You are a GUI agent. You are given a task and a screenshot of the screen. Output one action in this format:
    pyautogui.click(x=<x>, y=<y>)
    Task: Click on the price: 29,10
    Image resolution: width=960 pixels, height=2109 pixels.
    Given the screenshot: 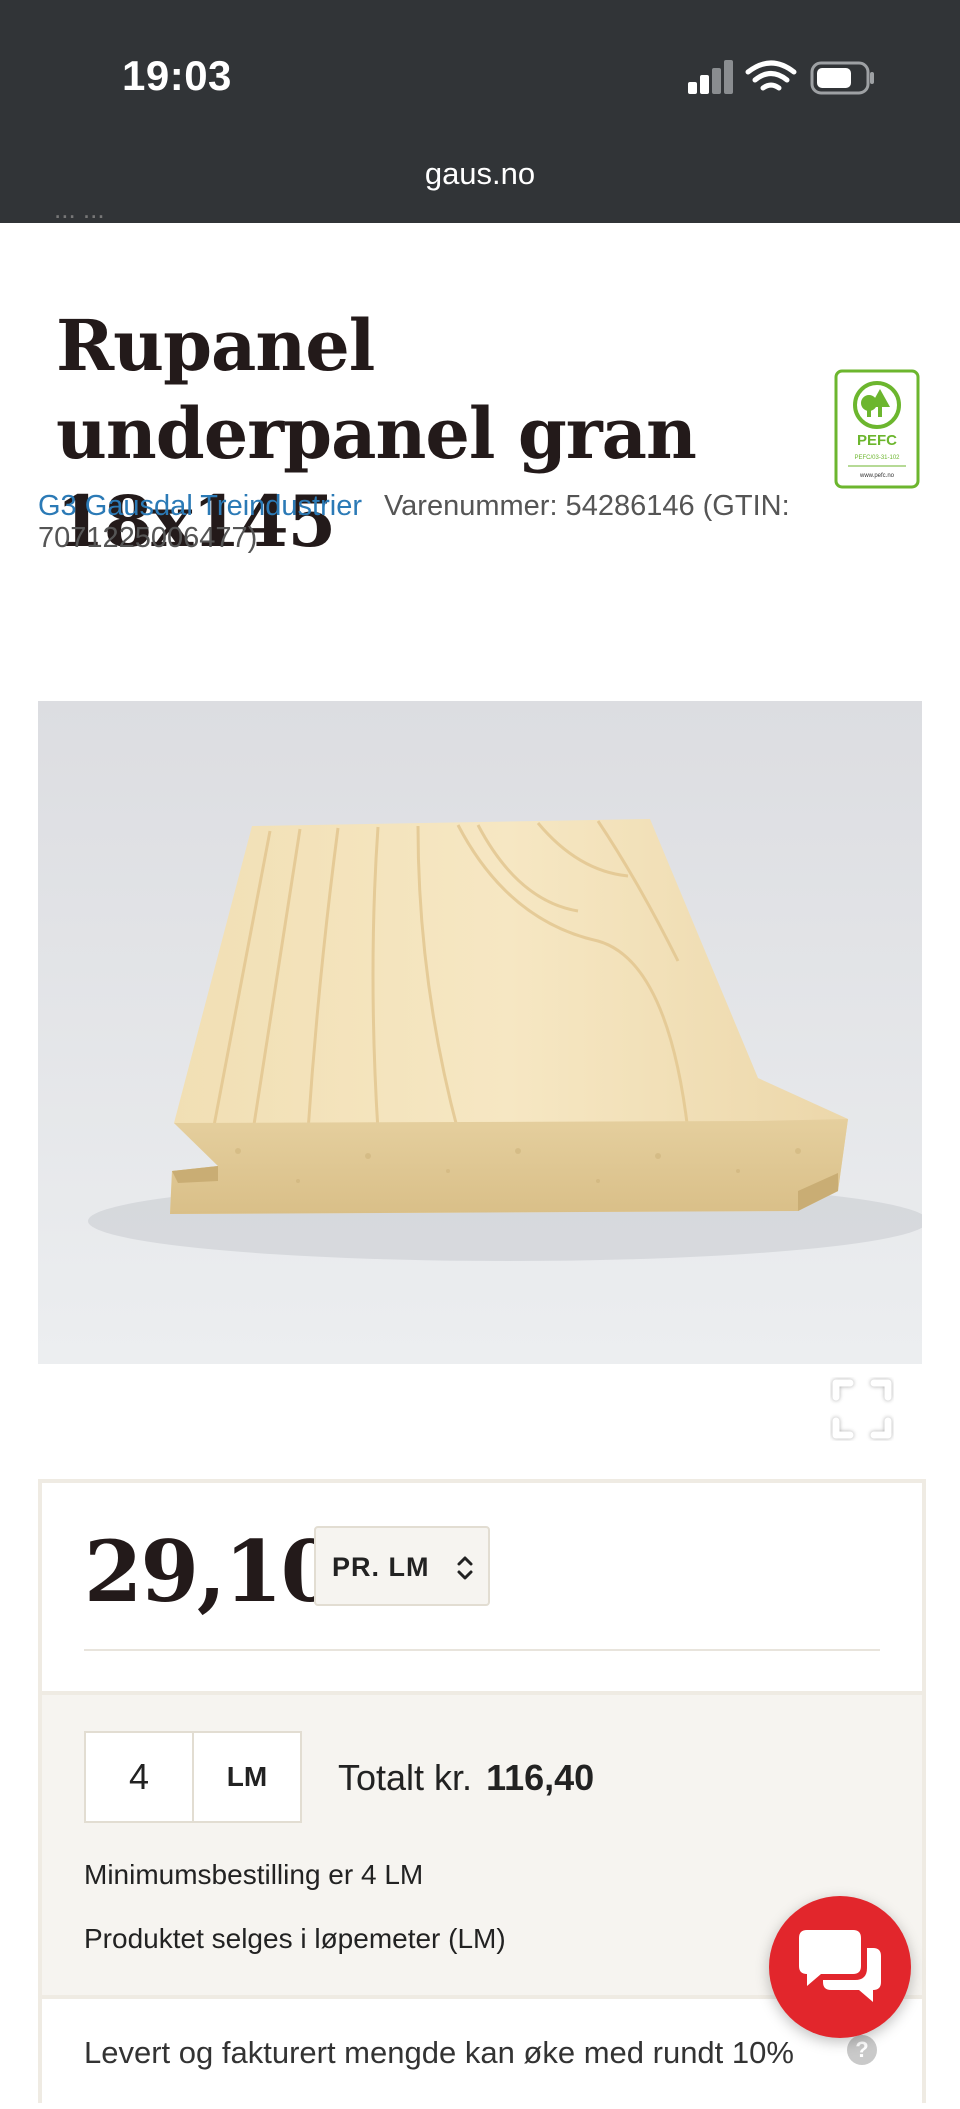 What is the action you would take?
    pyautogui.click(x=211, y=1571)
    